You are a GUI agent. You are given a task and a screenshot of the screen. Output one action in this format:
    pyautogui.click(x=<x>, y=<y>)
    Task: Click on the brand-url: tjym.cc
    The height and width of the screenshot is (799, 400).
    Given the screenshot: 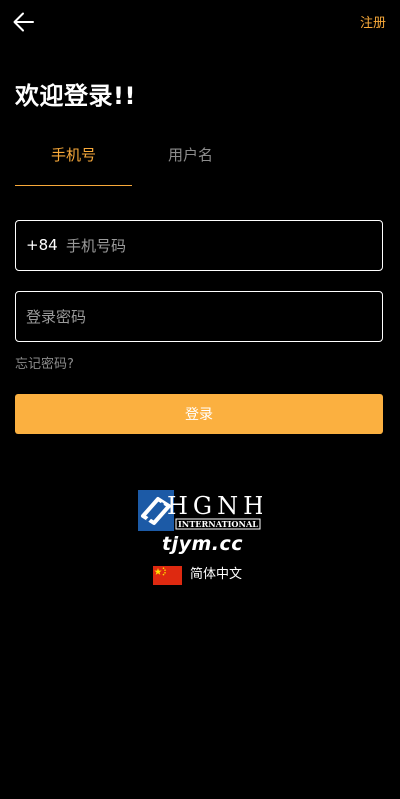 What is the action you would take?
    pyautogui.click(x=203, y=544)
    